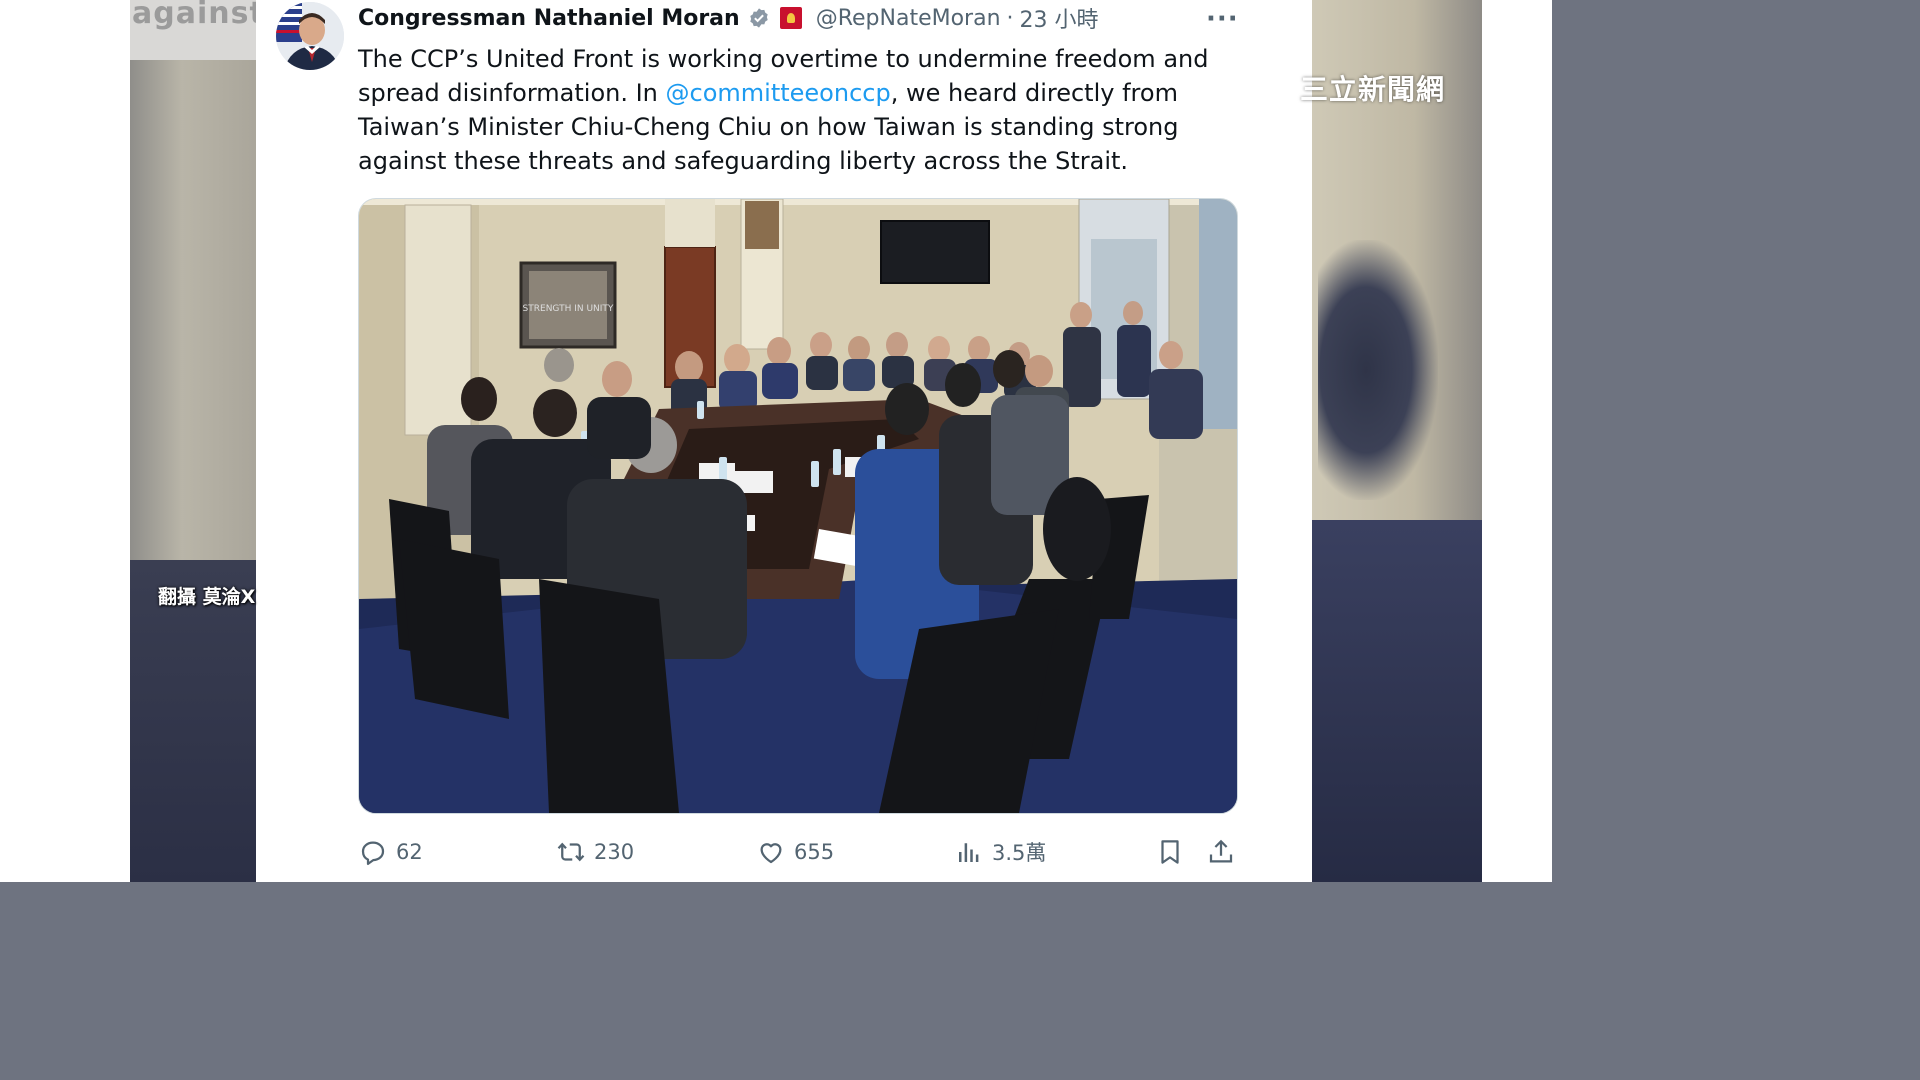 This screenshot has width=1920, height=1080. What do you see at coordinates (1397, 701) in the screenshot?
I see `blurred-backdrop-carpet-right` at bounding box center [1397, 701].